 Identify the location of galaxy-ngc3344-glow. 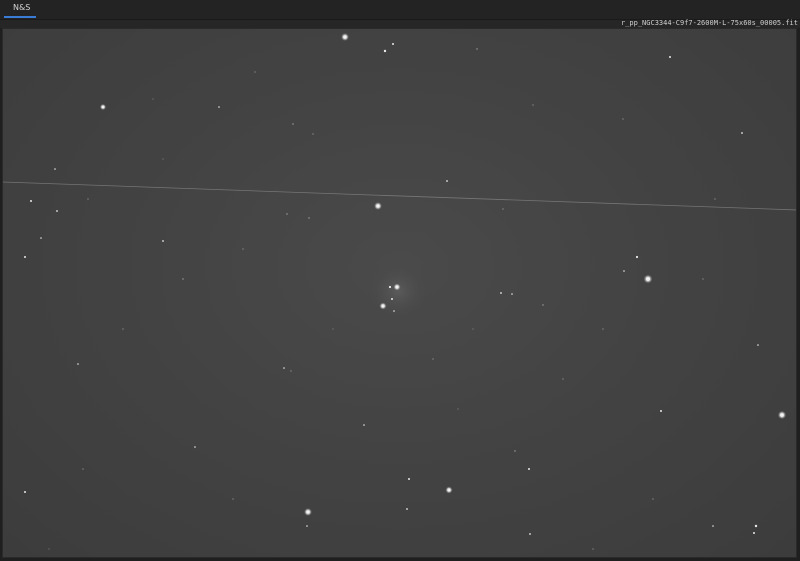
(398, 291).